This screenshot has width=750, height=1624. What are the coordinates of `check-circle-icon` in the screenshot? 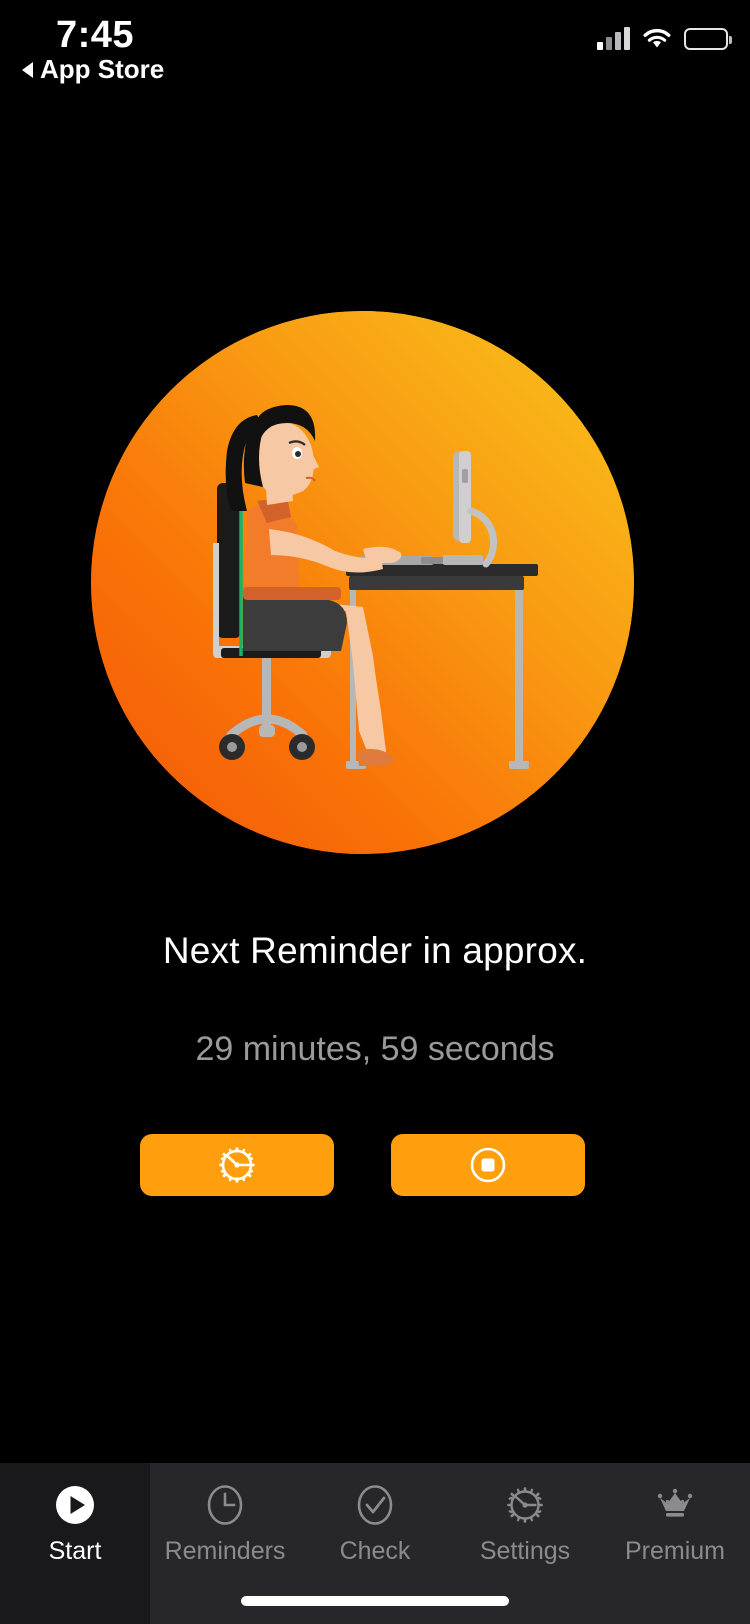 It's located at (375, 1505).